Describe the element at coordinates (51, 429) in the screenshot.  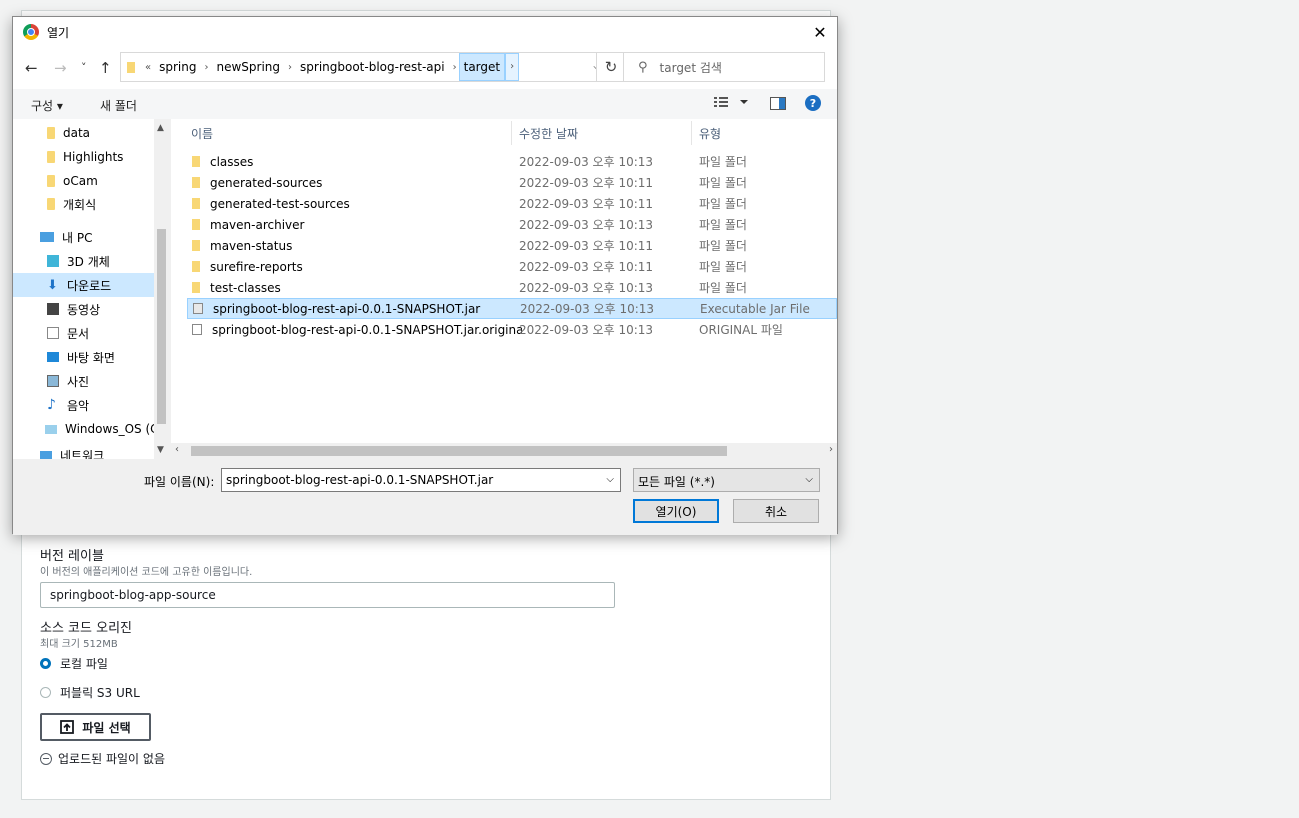
I see `drive-icon` at that location.